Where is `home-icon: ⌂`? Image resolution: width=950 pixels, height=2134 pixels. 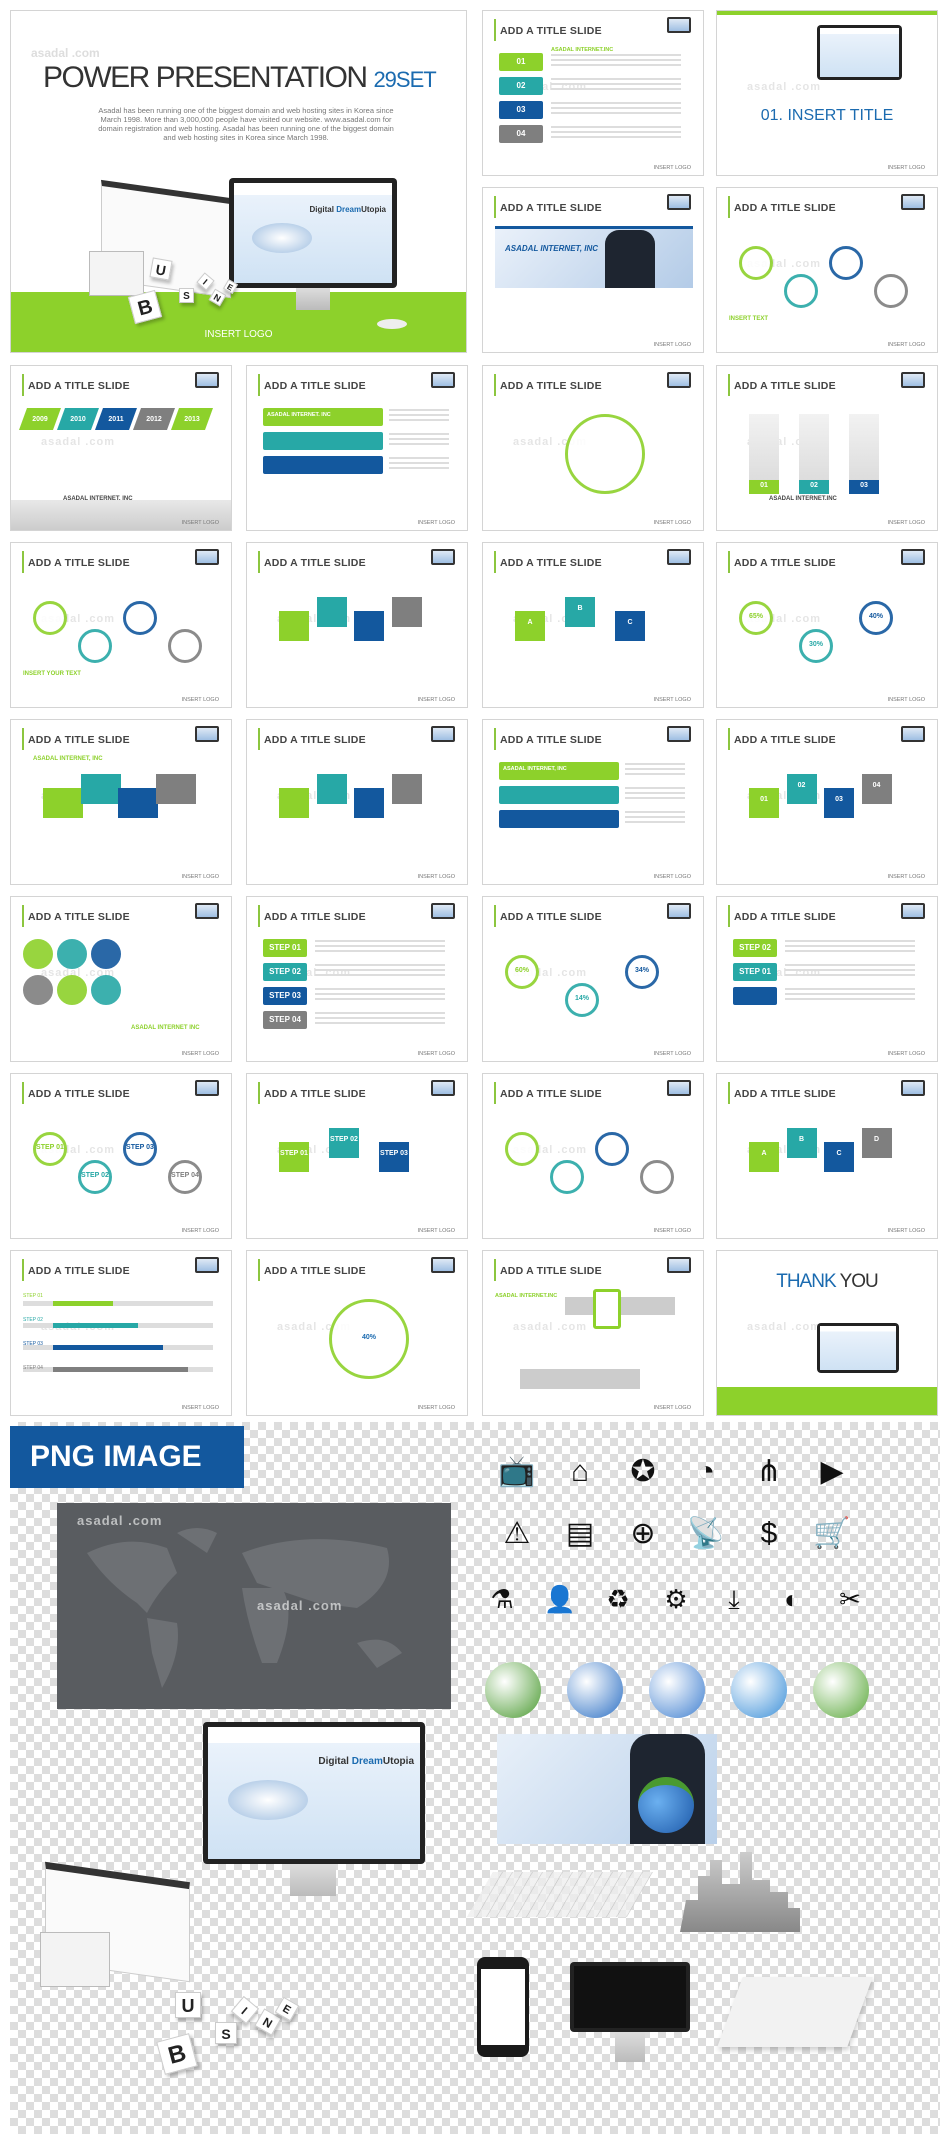
home-icon: ⌂ is located at coordinates (580, 1471).